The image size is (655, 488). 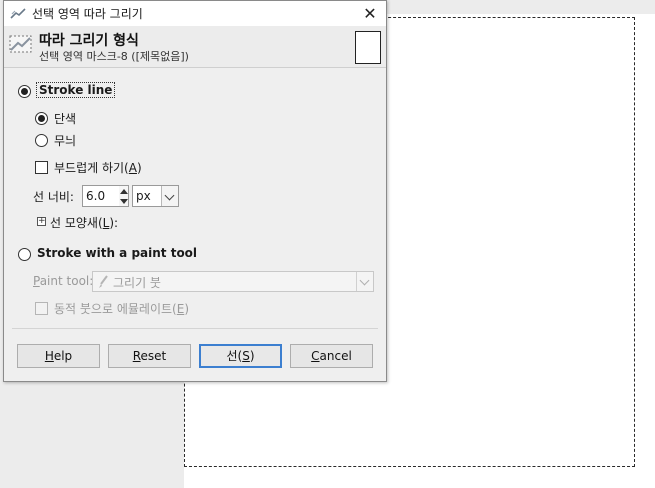 I want to click on paint-tool-label: Stroke with a paint tool, so click(x=117, y=253).